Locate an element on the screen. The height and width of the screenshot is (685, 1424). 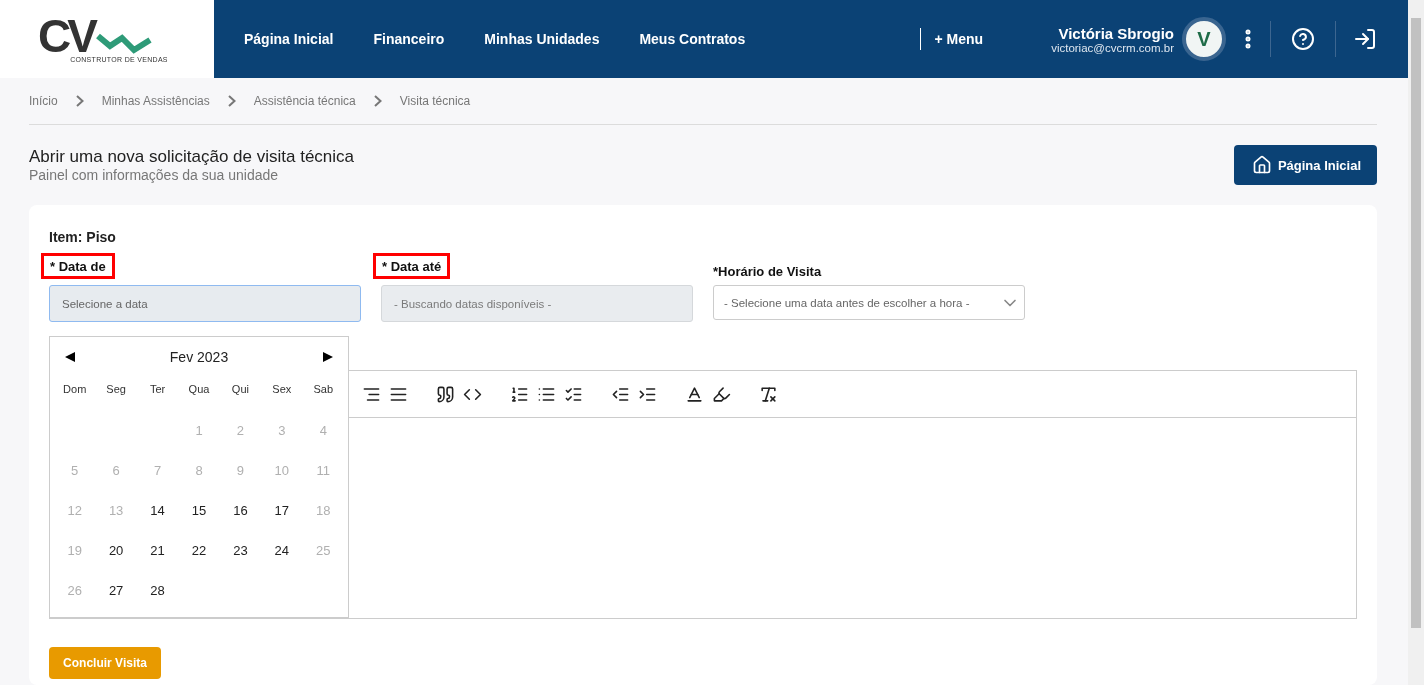
breadcrumb-link: Minhas Assistências is located at coordinates (155, 101).